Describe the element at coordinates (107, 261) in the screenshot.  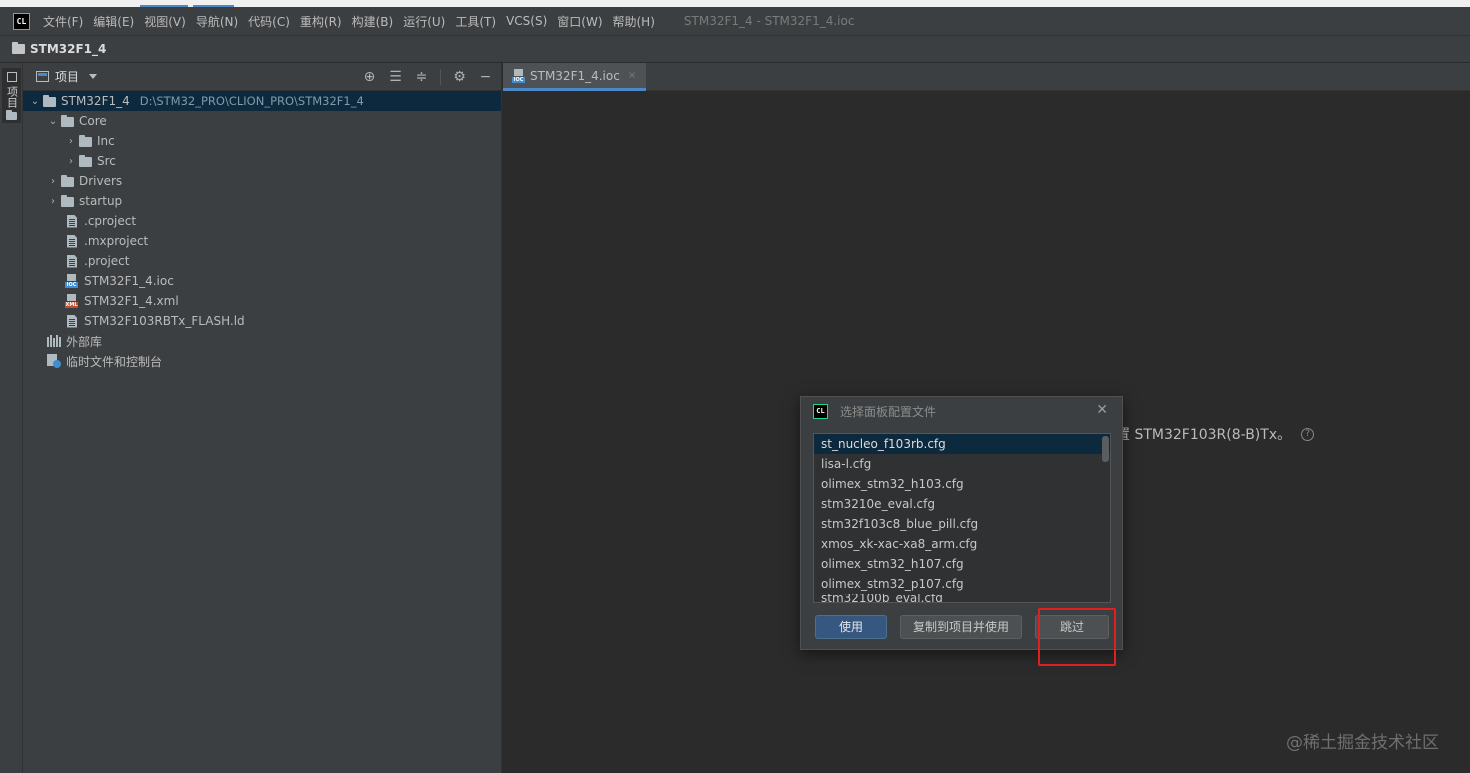
I see `tree-item-label: .project` at that location.